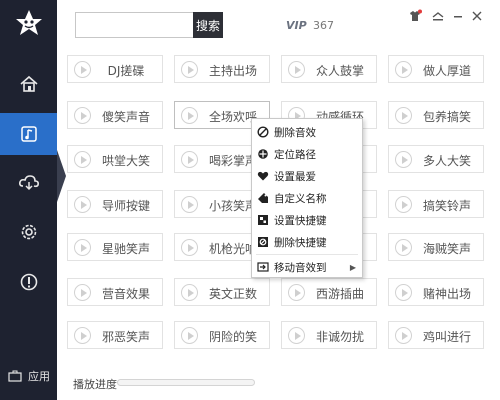  I want to click on sound-label: 搞笑铃声, so click(446, 206).